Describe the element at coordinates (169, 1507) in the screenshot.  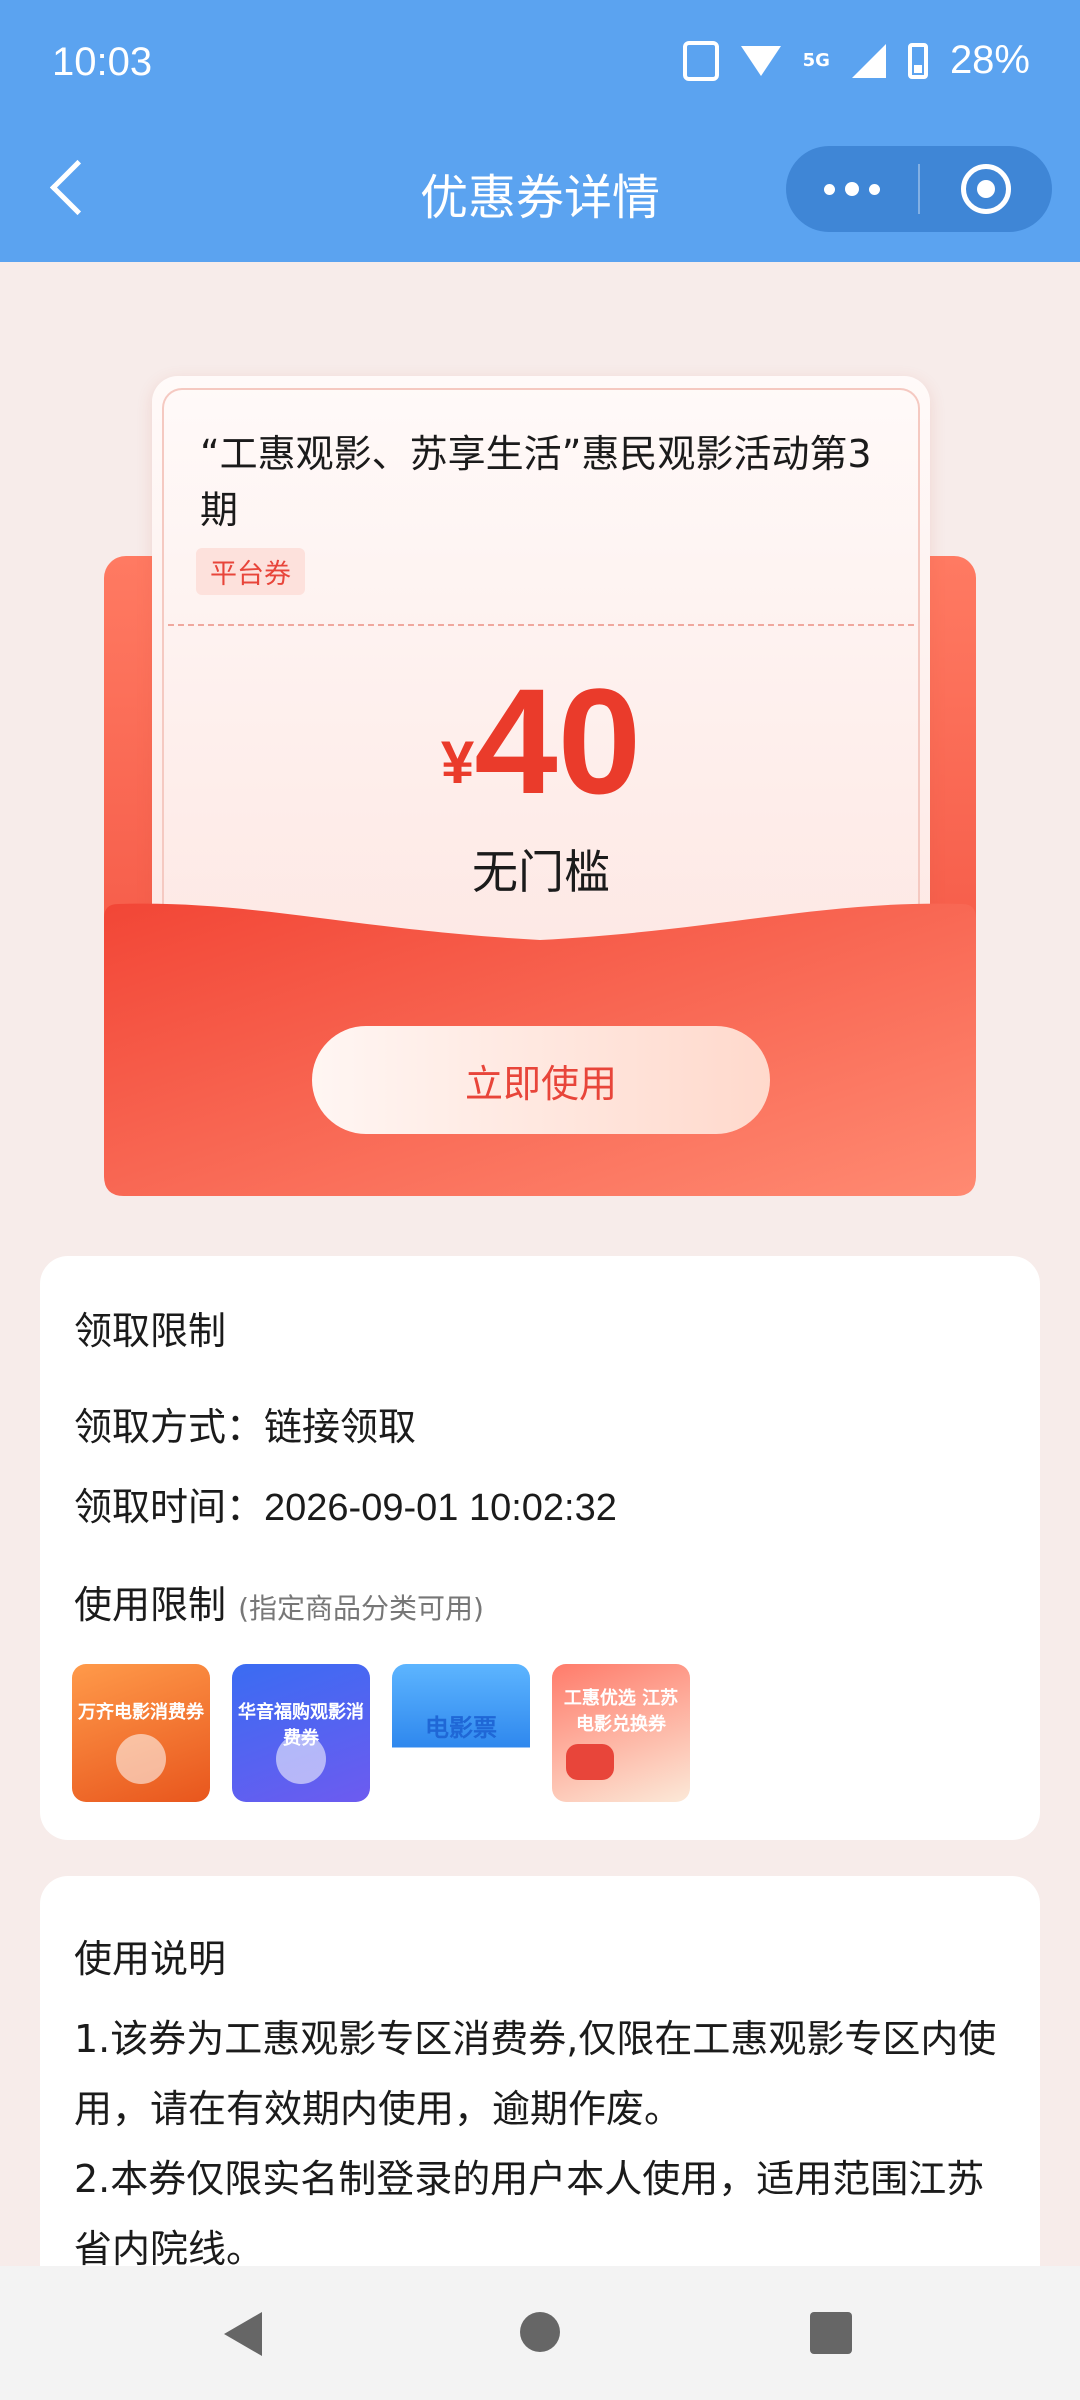
I see `claim-time-label: 领取时间：` at that location.